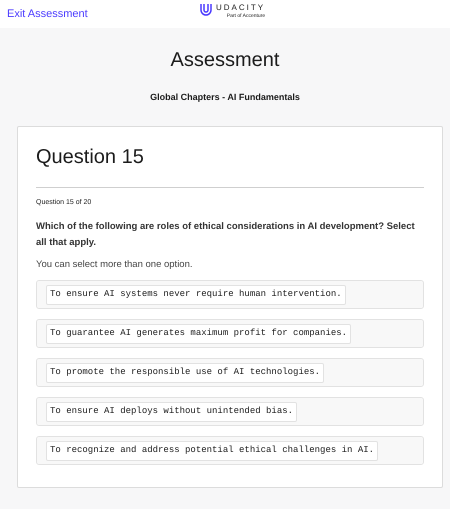 This screenshot has height=509, width=450. I want to click on answer-option: To ensure AI systems never require human intervention., so click(230, 295).